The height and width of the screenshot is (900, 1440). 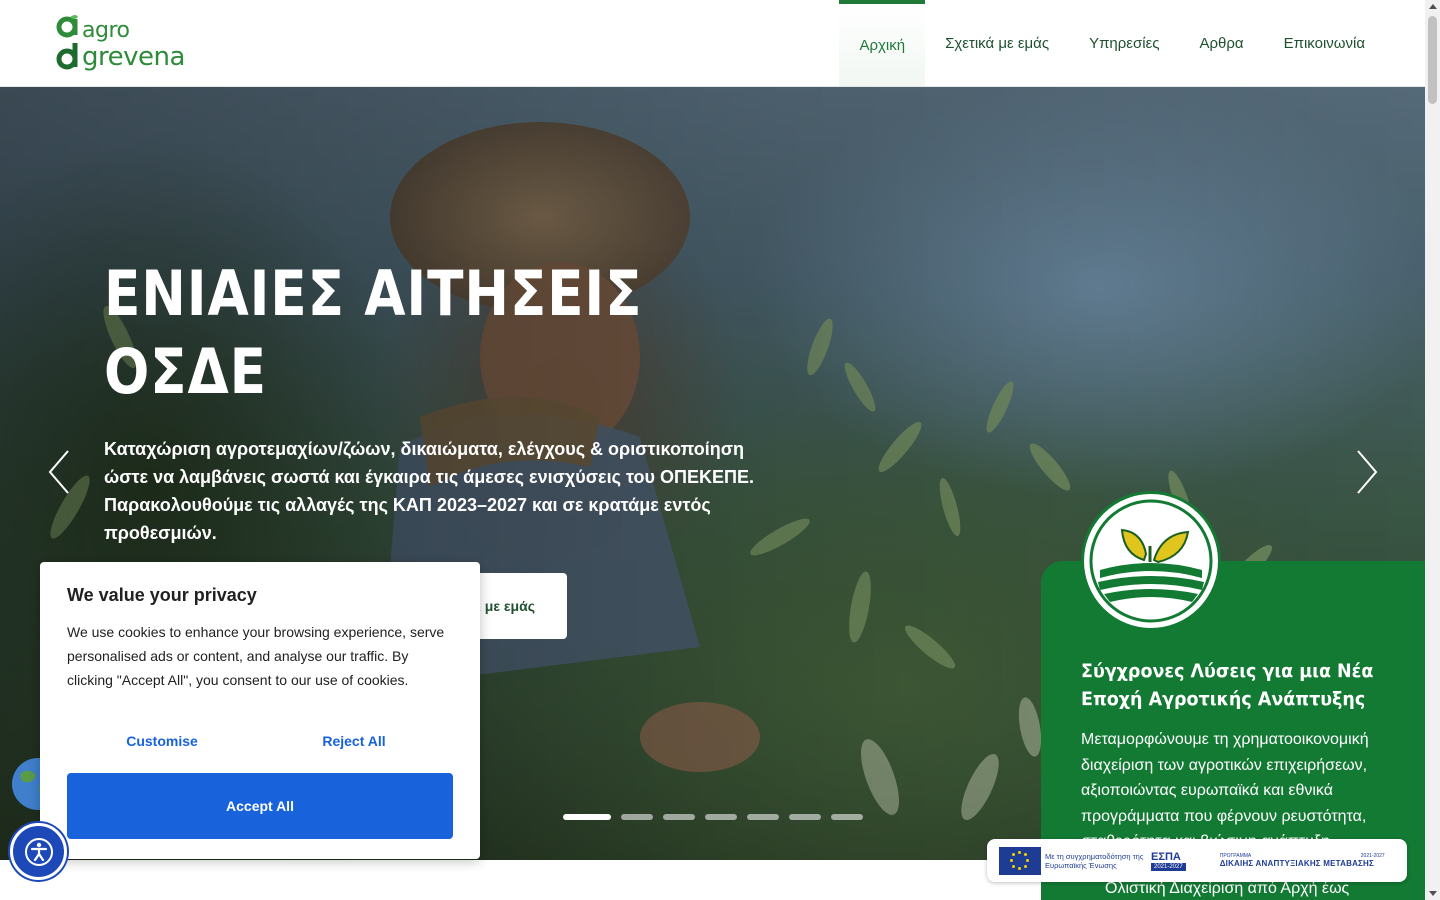 I want to click on espa-label: ΕΣΠΑ, so click(x=1166, y=856).